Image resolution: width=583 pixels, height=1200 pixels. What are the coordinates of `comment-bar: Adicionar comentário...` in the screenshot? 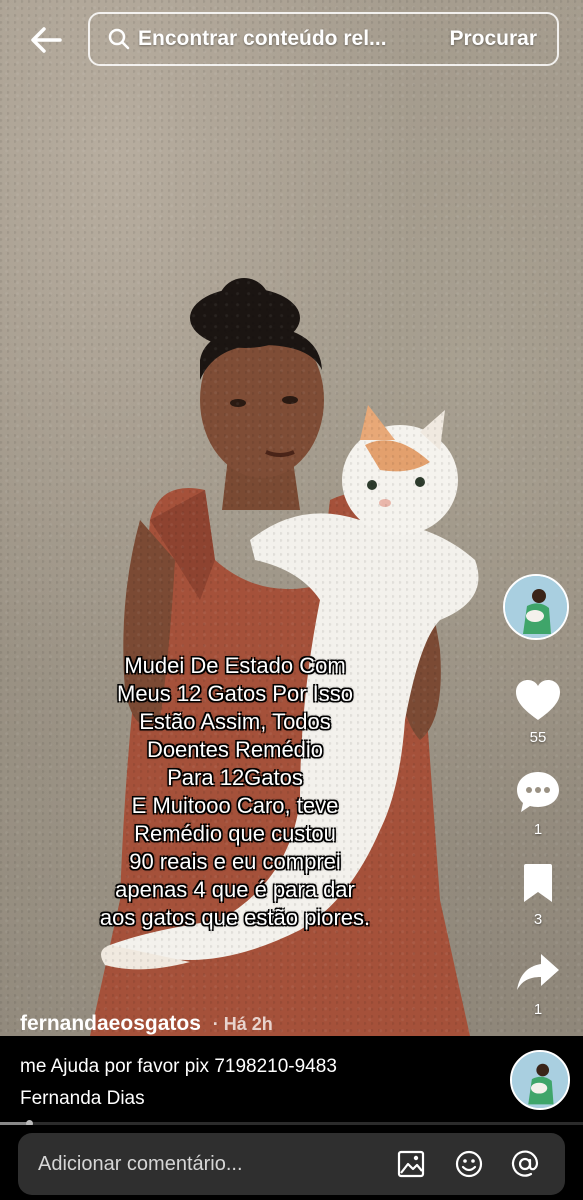 It's located at (291, 1162).